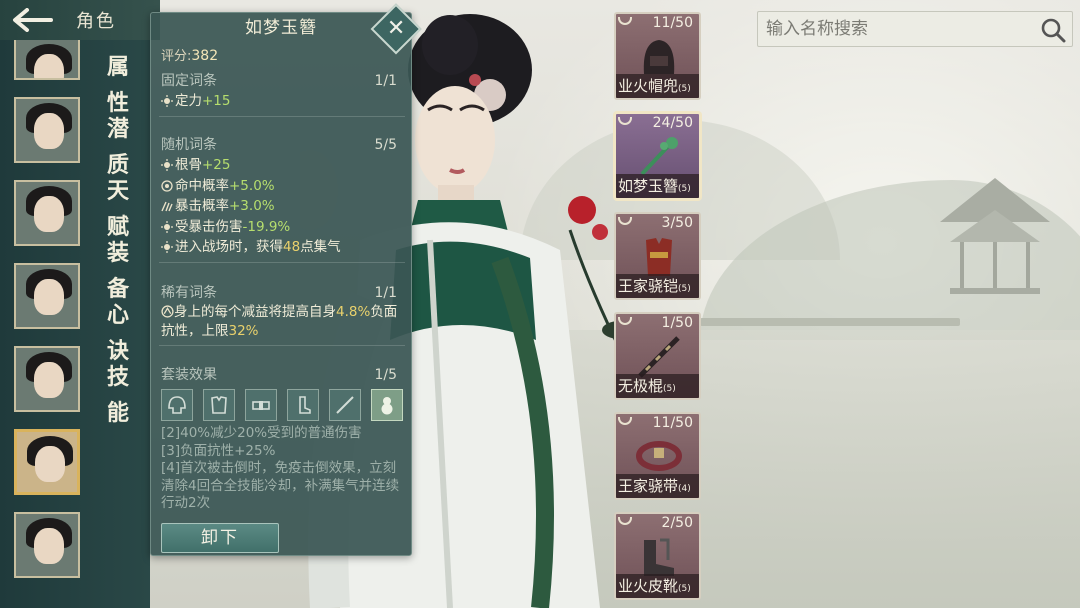  I want to click on section-count: 1/1, so click(385, 293).